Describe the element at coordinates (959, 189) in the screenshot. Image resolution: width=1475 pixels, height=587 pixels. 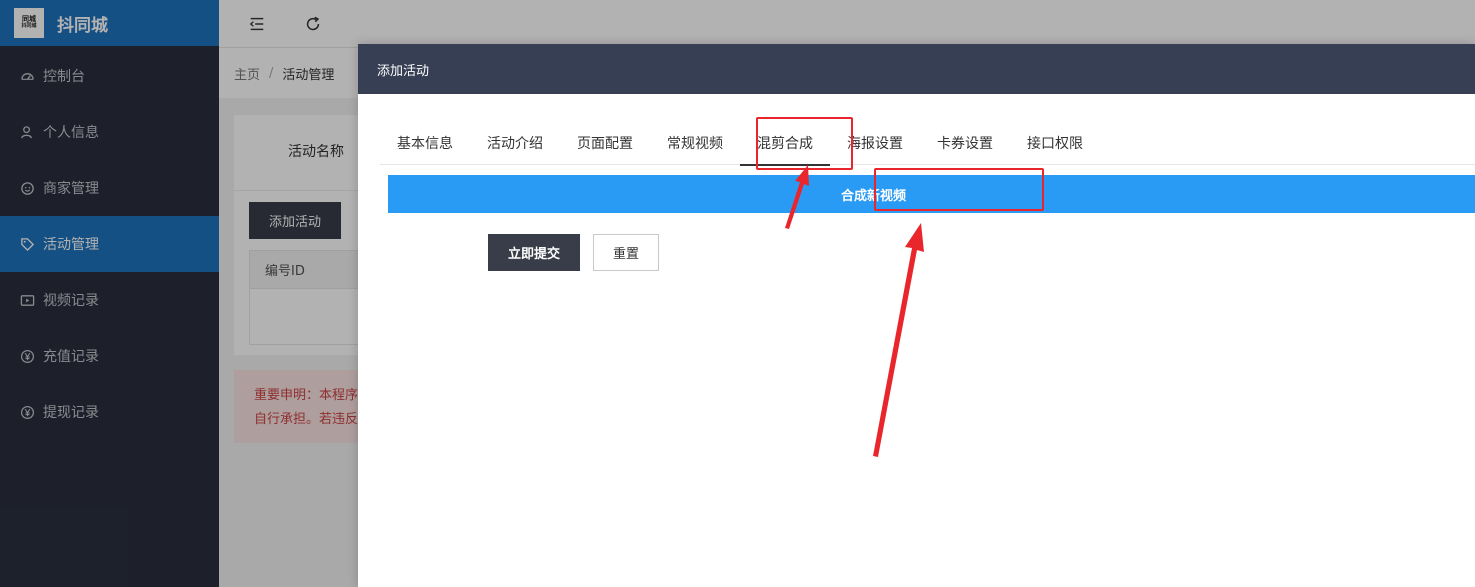
I see `annotation-box-compose-button` at that location.